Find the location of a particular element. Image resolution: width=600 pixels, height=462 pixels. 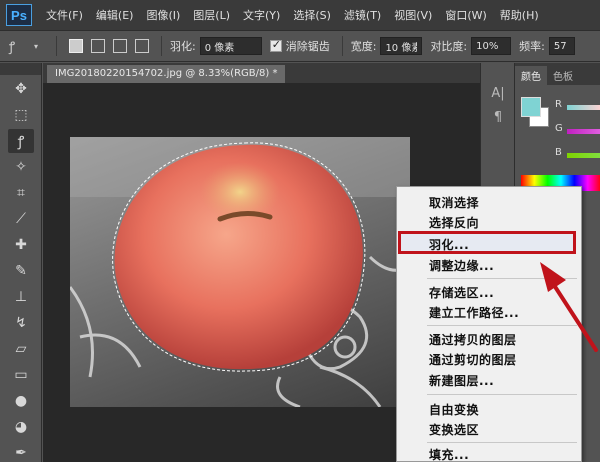

document-tab-title: IMG20180220154702.jpg @ 8.33%(RGB/8) * is located at coordinates (166, 73).